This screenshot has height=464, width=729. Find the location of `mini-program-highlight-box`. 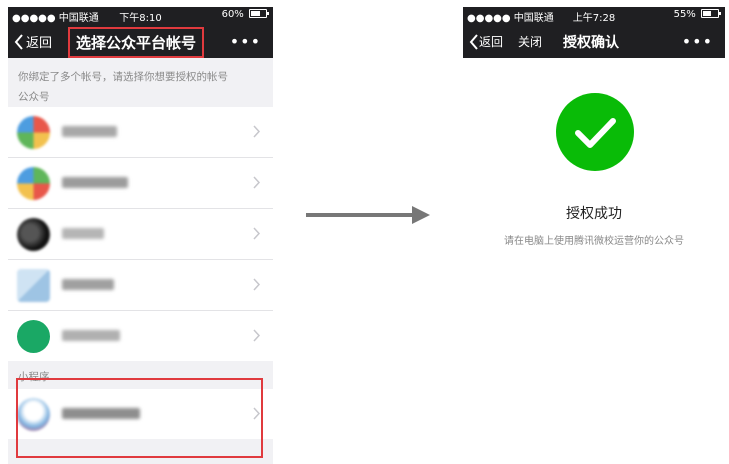

mini-program-highlight-box is located at coordinates (139, 418).